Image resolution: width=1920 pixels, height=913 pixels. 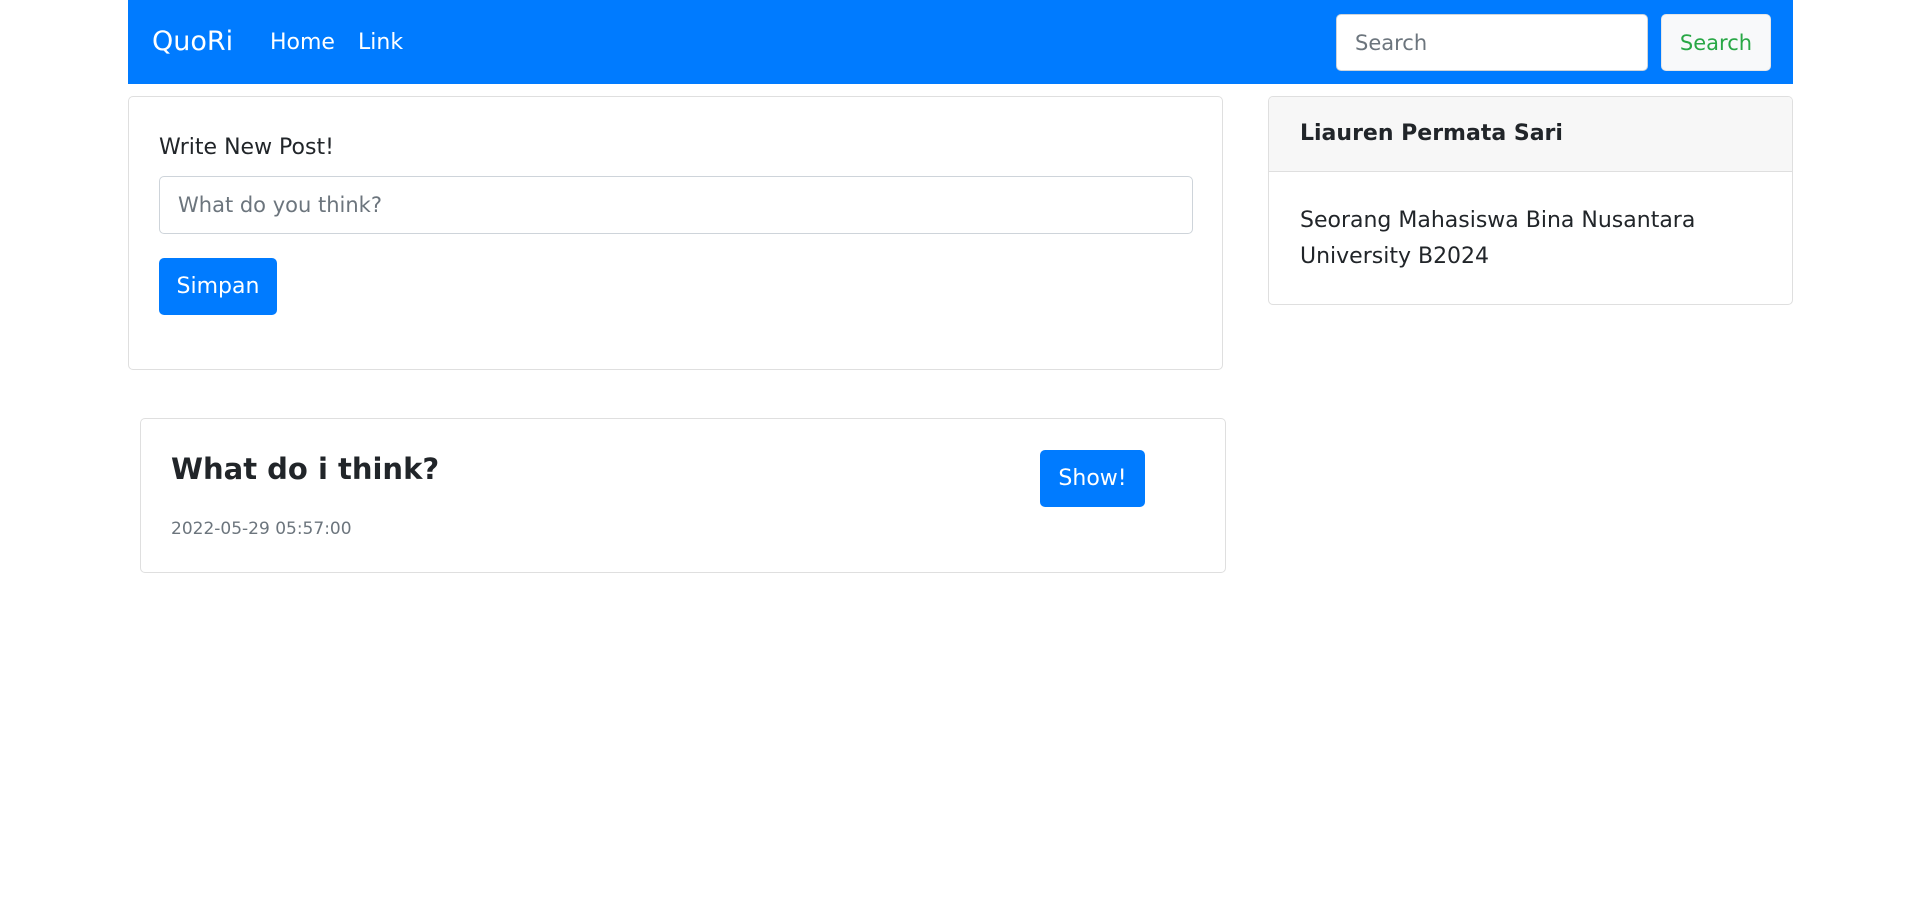 What do you see at coordinates (1092, 478) in the screenshot?
I see `show-post-button: Show!` at bounding box center [1092, 478].